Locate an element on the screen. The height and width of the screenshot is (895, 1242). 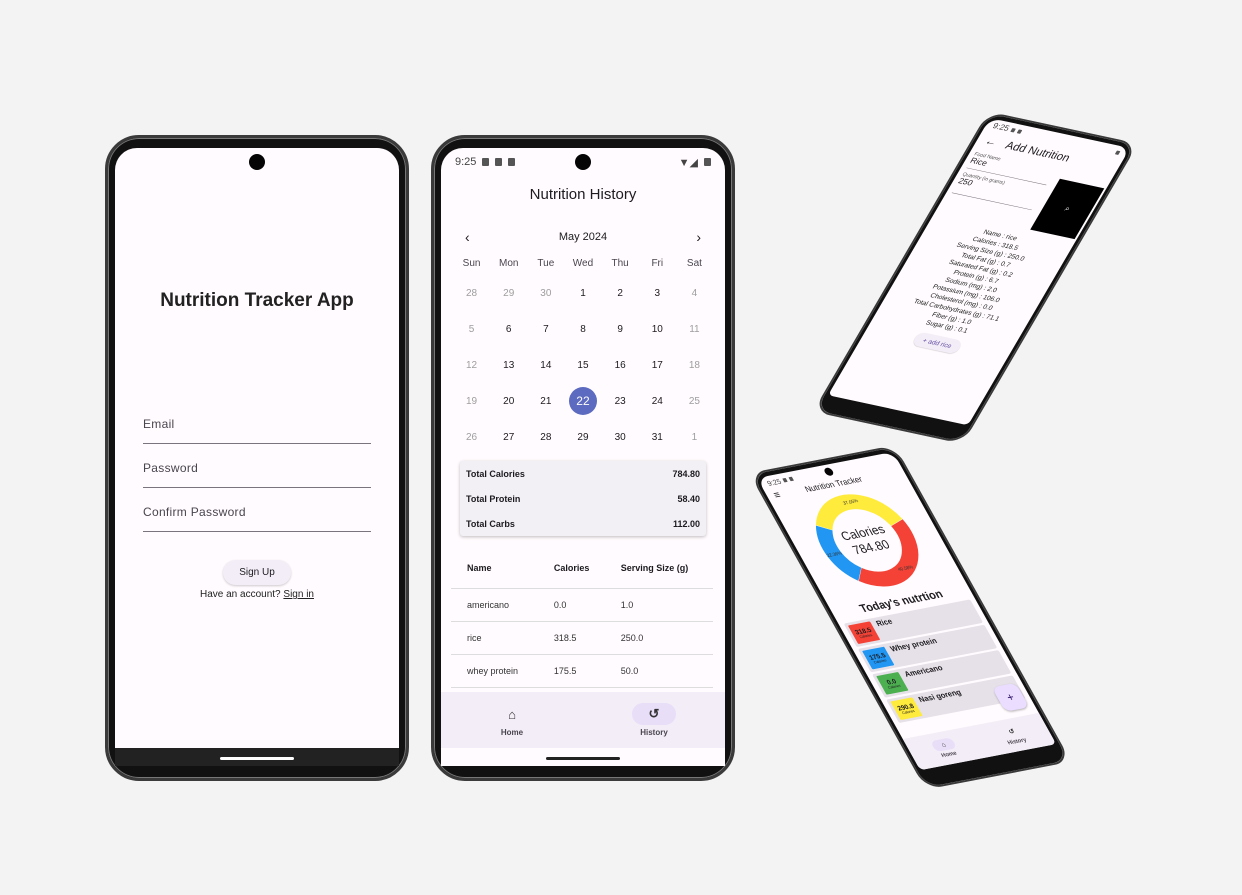
calorie-badge: 318.5 Calories is located at coordinates (864, 633).